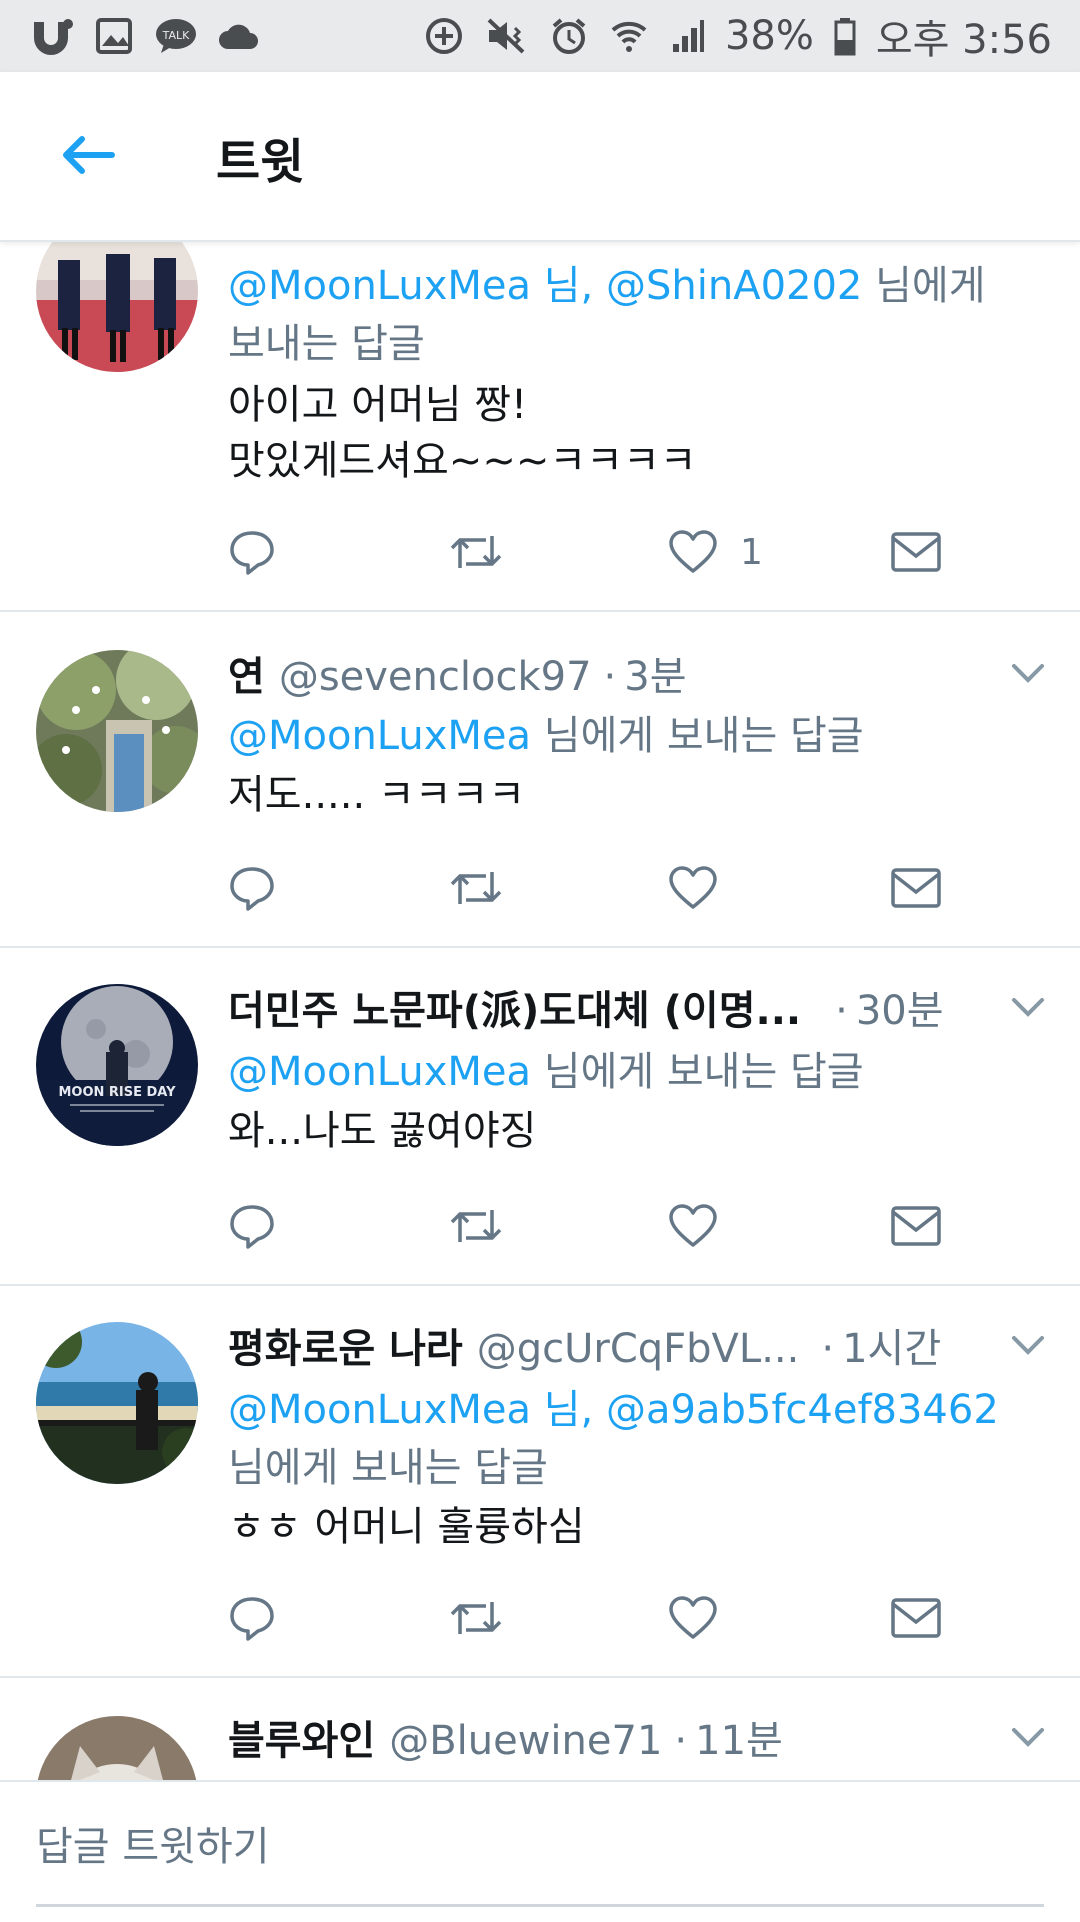 The width and height of the screenshot is (1080, 1922). What do you see at coordinates (239, 36) in the screenshot?
I see `cloud-icon` at bounding box center [239, 36].